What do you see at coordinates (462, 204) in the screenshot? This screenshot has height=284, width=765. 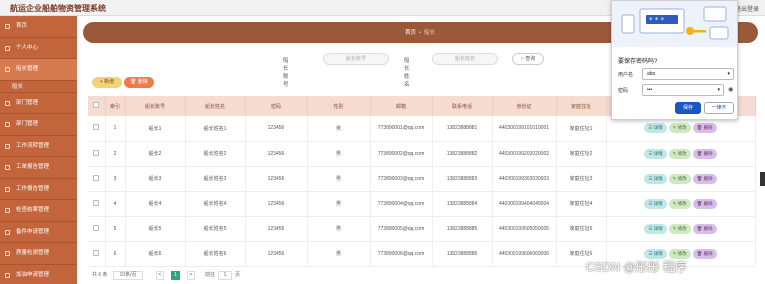 I see `cell-phone: 13823888884` at bounding box center [462, 204].